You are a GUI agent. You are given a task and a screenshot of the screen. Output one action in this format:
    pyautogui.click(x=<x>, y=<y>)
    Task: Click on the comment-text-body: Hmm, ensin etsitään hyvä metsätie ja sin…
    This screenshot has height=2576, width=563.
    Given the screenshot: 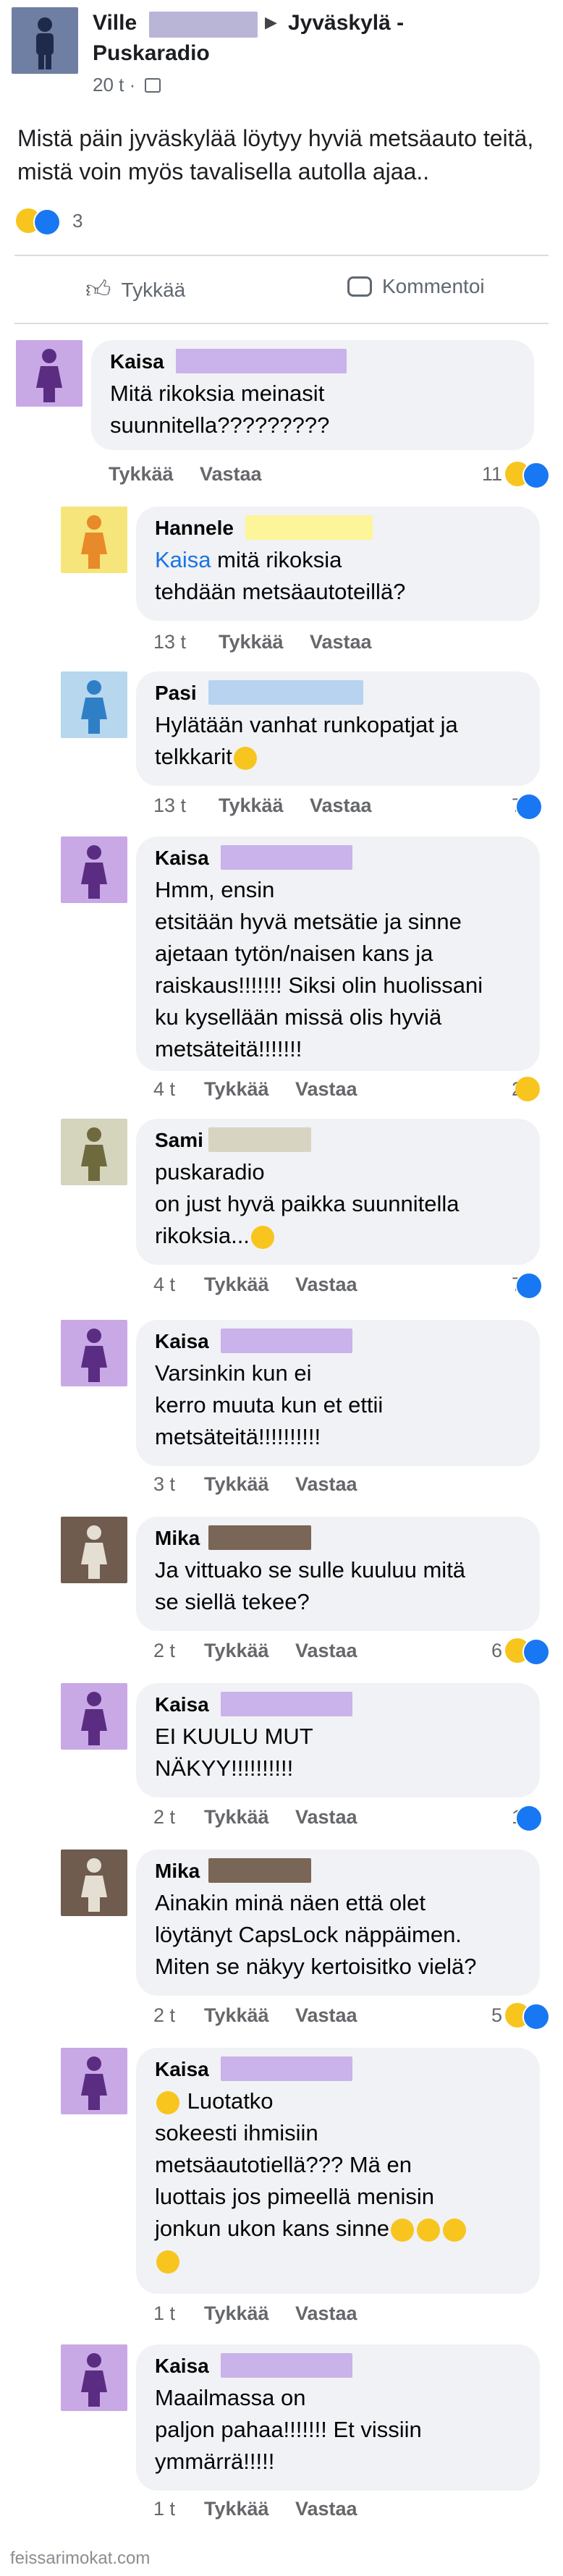 What is the action you would take?
    pyautogui.click(x=319, y=969)
    